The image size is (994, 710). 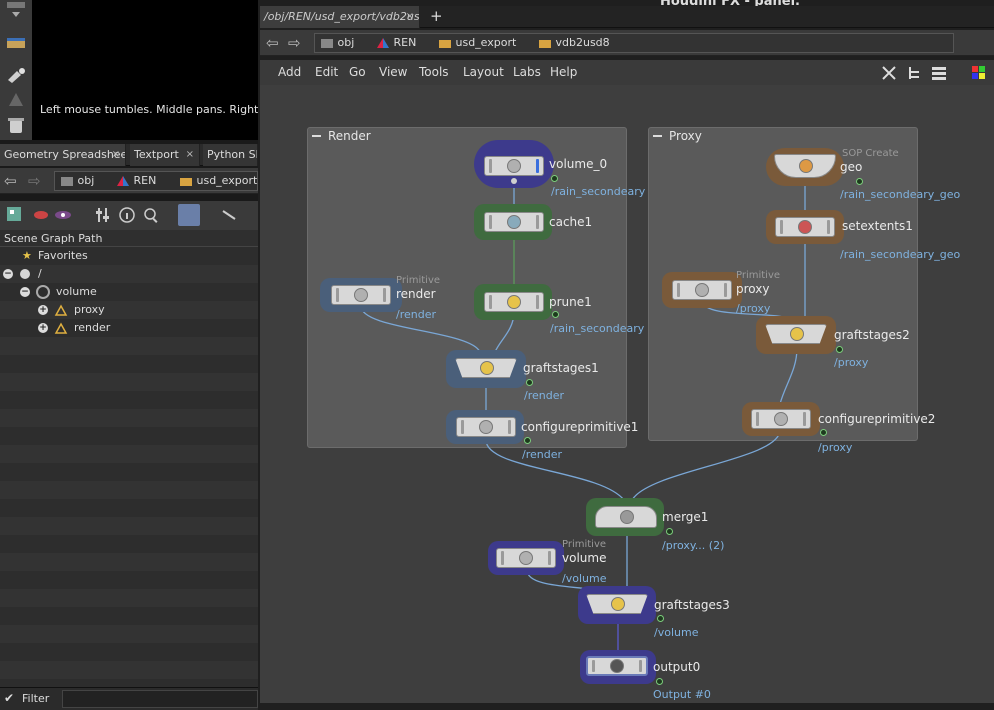 I want to click on output-port, so click(x=514, y=181).